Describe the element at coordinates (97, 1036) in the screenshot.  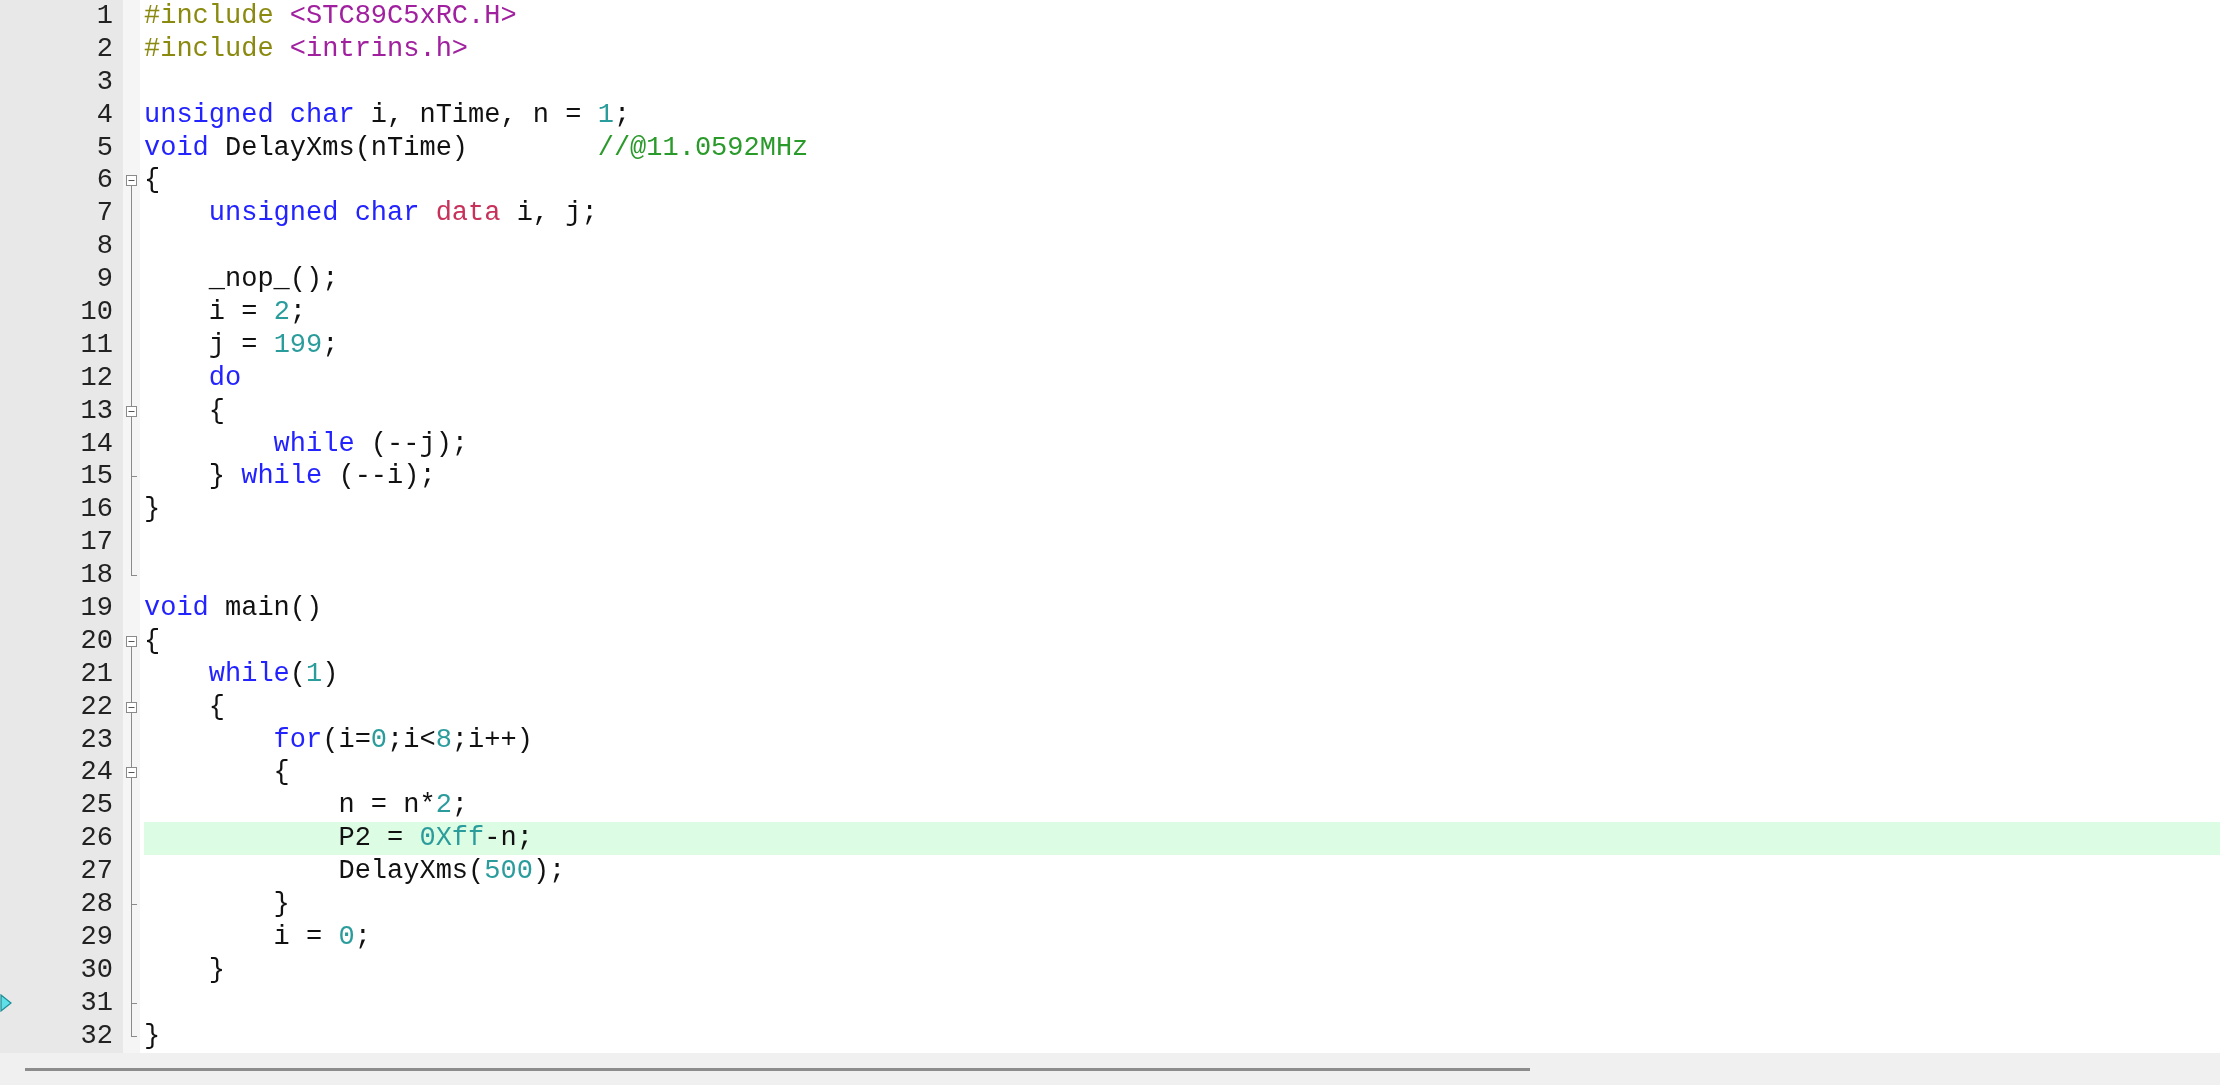
I see `line-number: 32` at that location.